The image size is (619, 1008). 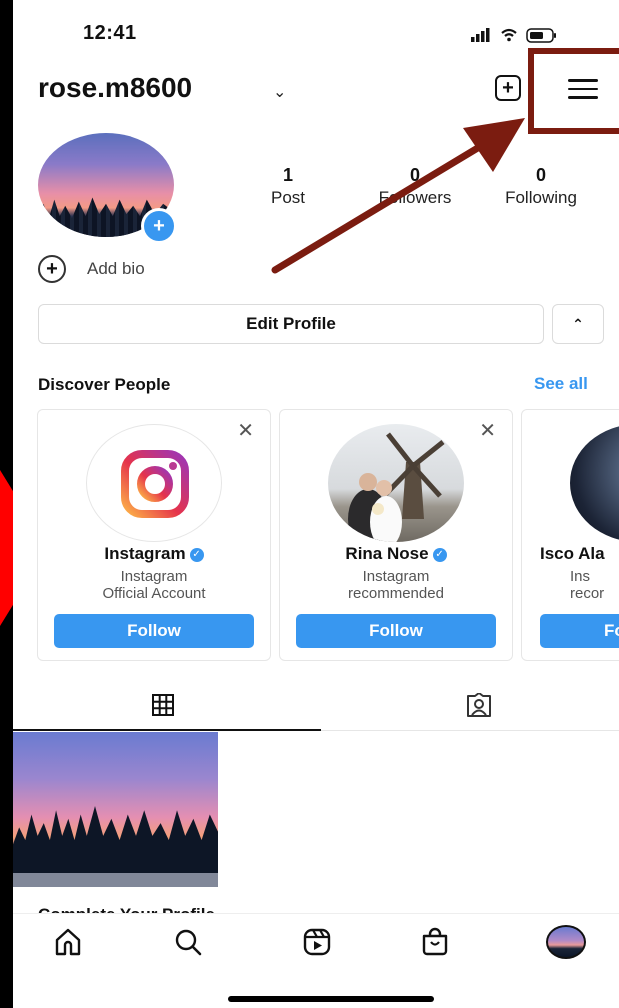 I want to click on discover-card: Isco Ala Ins recor Fo, so click(x=570, y=535).